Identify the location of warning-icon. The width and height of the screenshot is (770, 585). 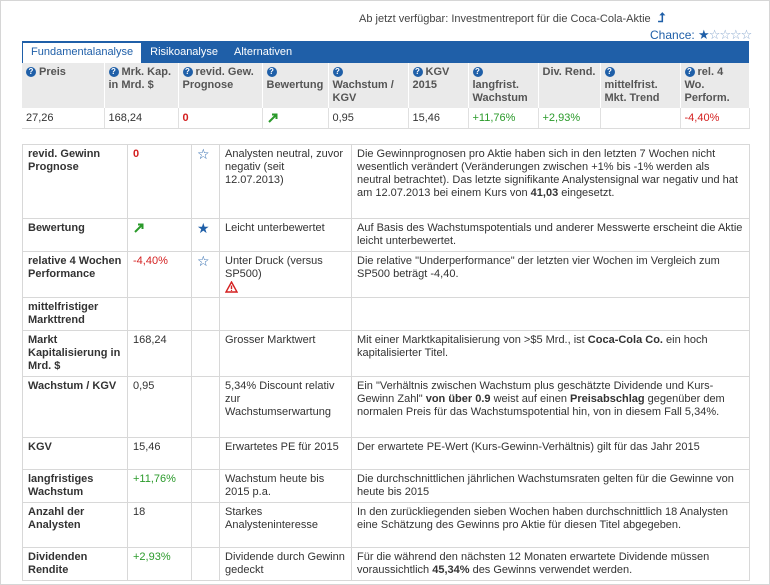
(231, 287).